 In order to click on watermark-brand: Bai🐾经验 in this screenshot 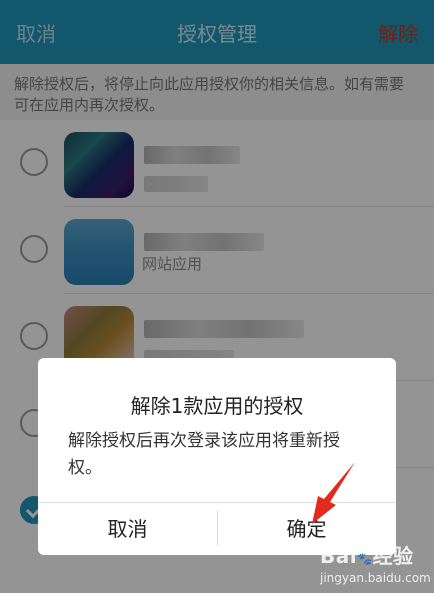, I will do `click(375, 554)`.